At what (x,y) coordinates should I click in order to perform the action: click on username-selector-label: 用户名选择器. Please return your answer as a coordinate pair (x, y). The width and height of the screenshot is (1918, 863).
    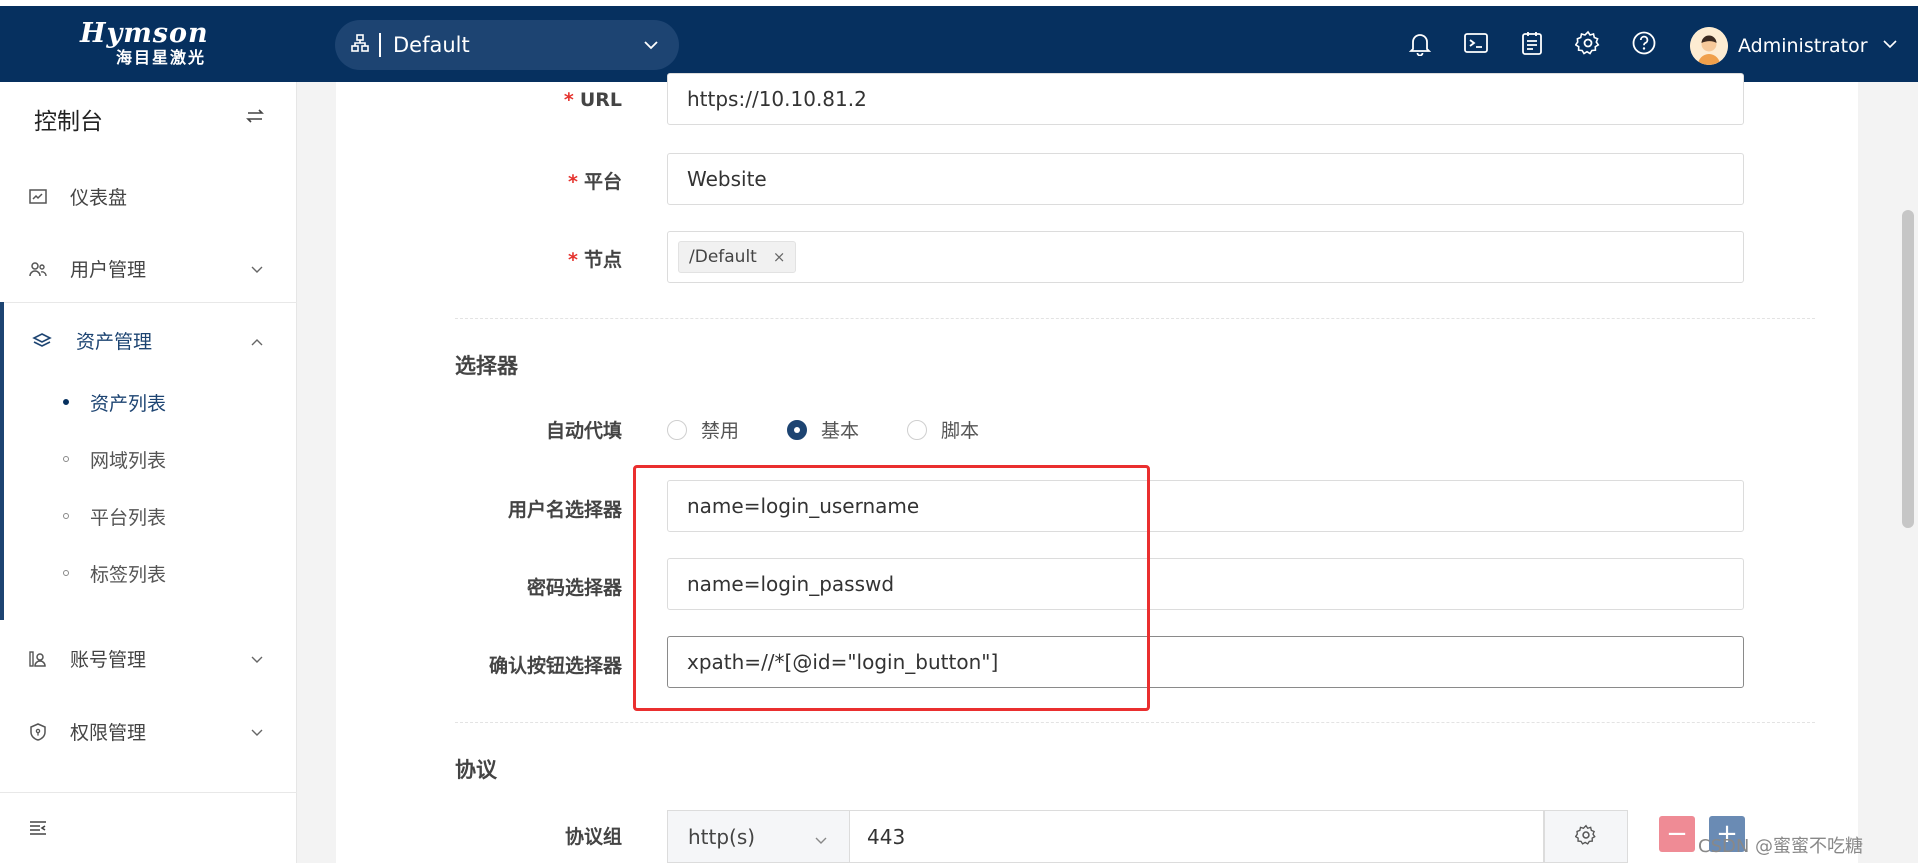
    Looking at the image, I should click on (564, 510).